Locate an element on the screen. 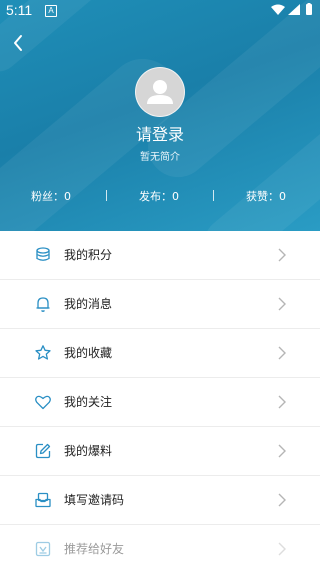 Image resolution: width=320 pixels, height=568 pixels. wifi-icon is located at coordinates (278, 9).